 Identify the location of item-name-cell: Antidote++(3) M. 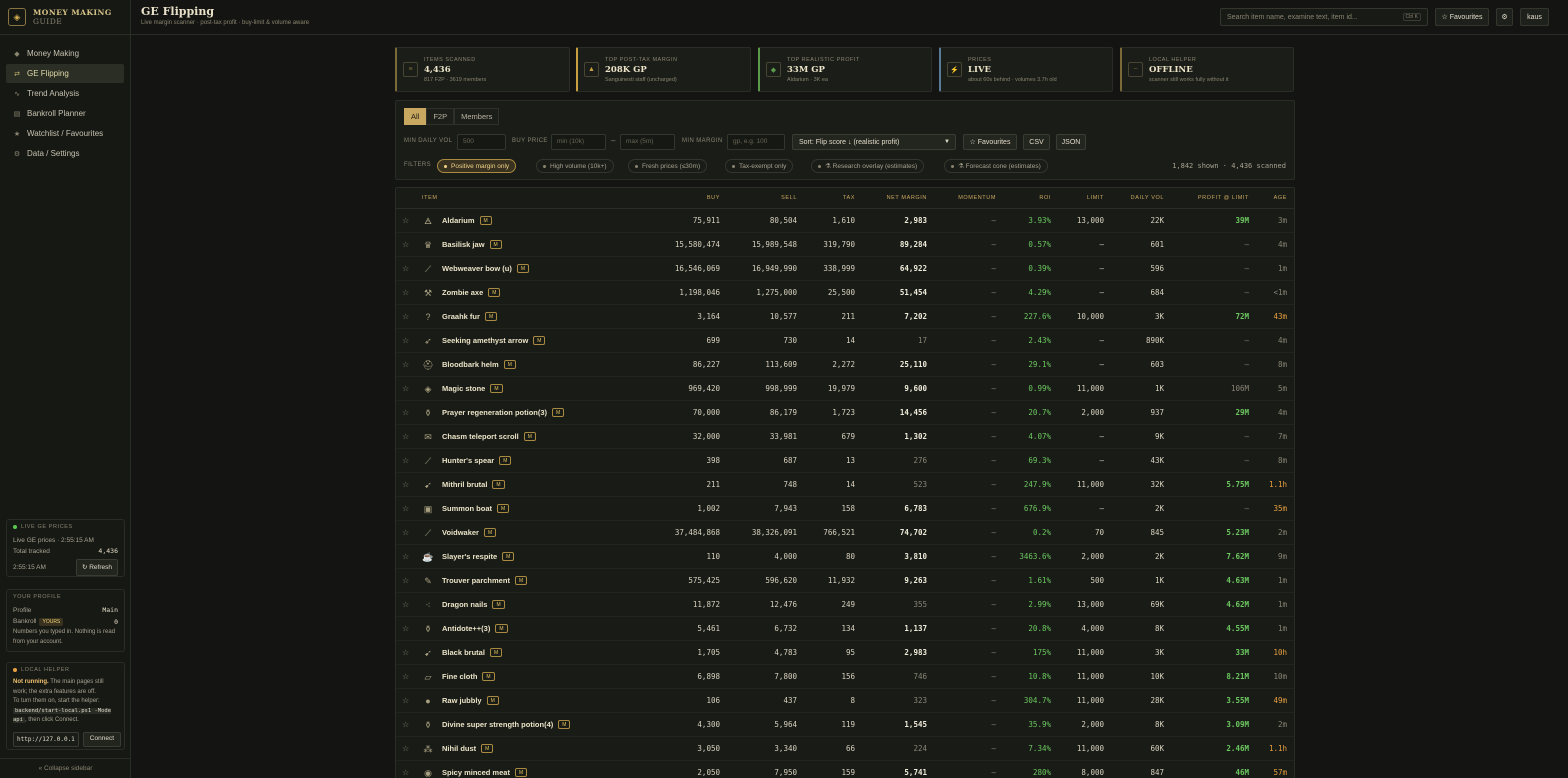
(475, 629).